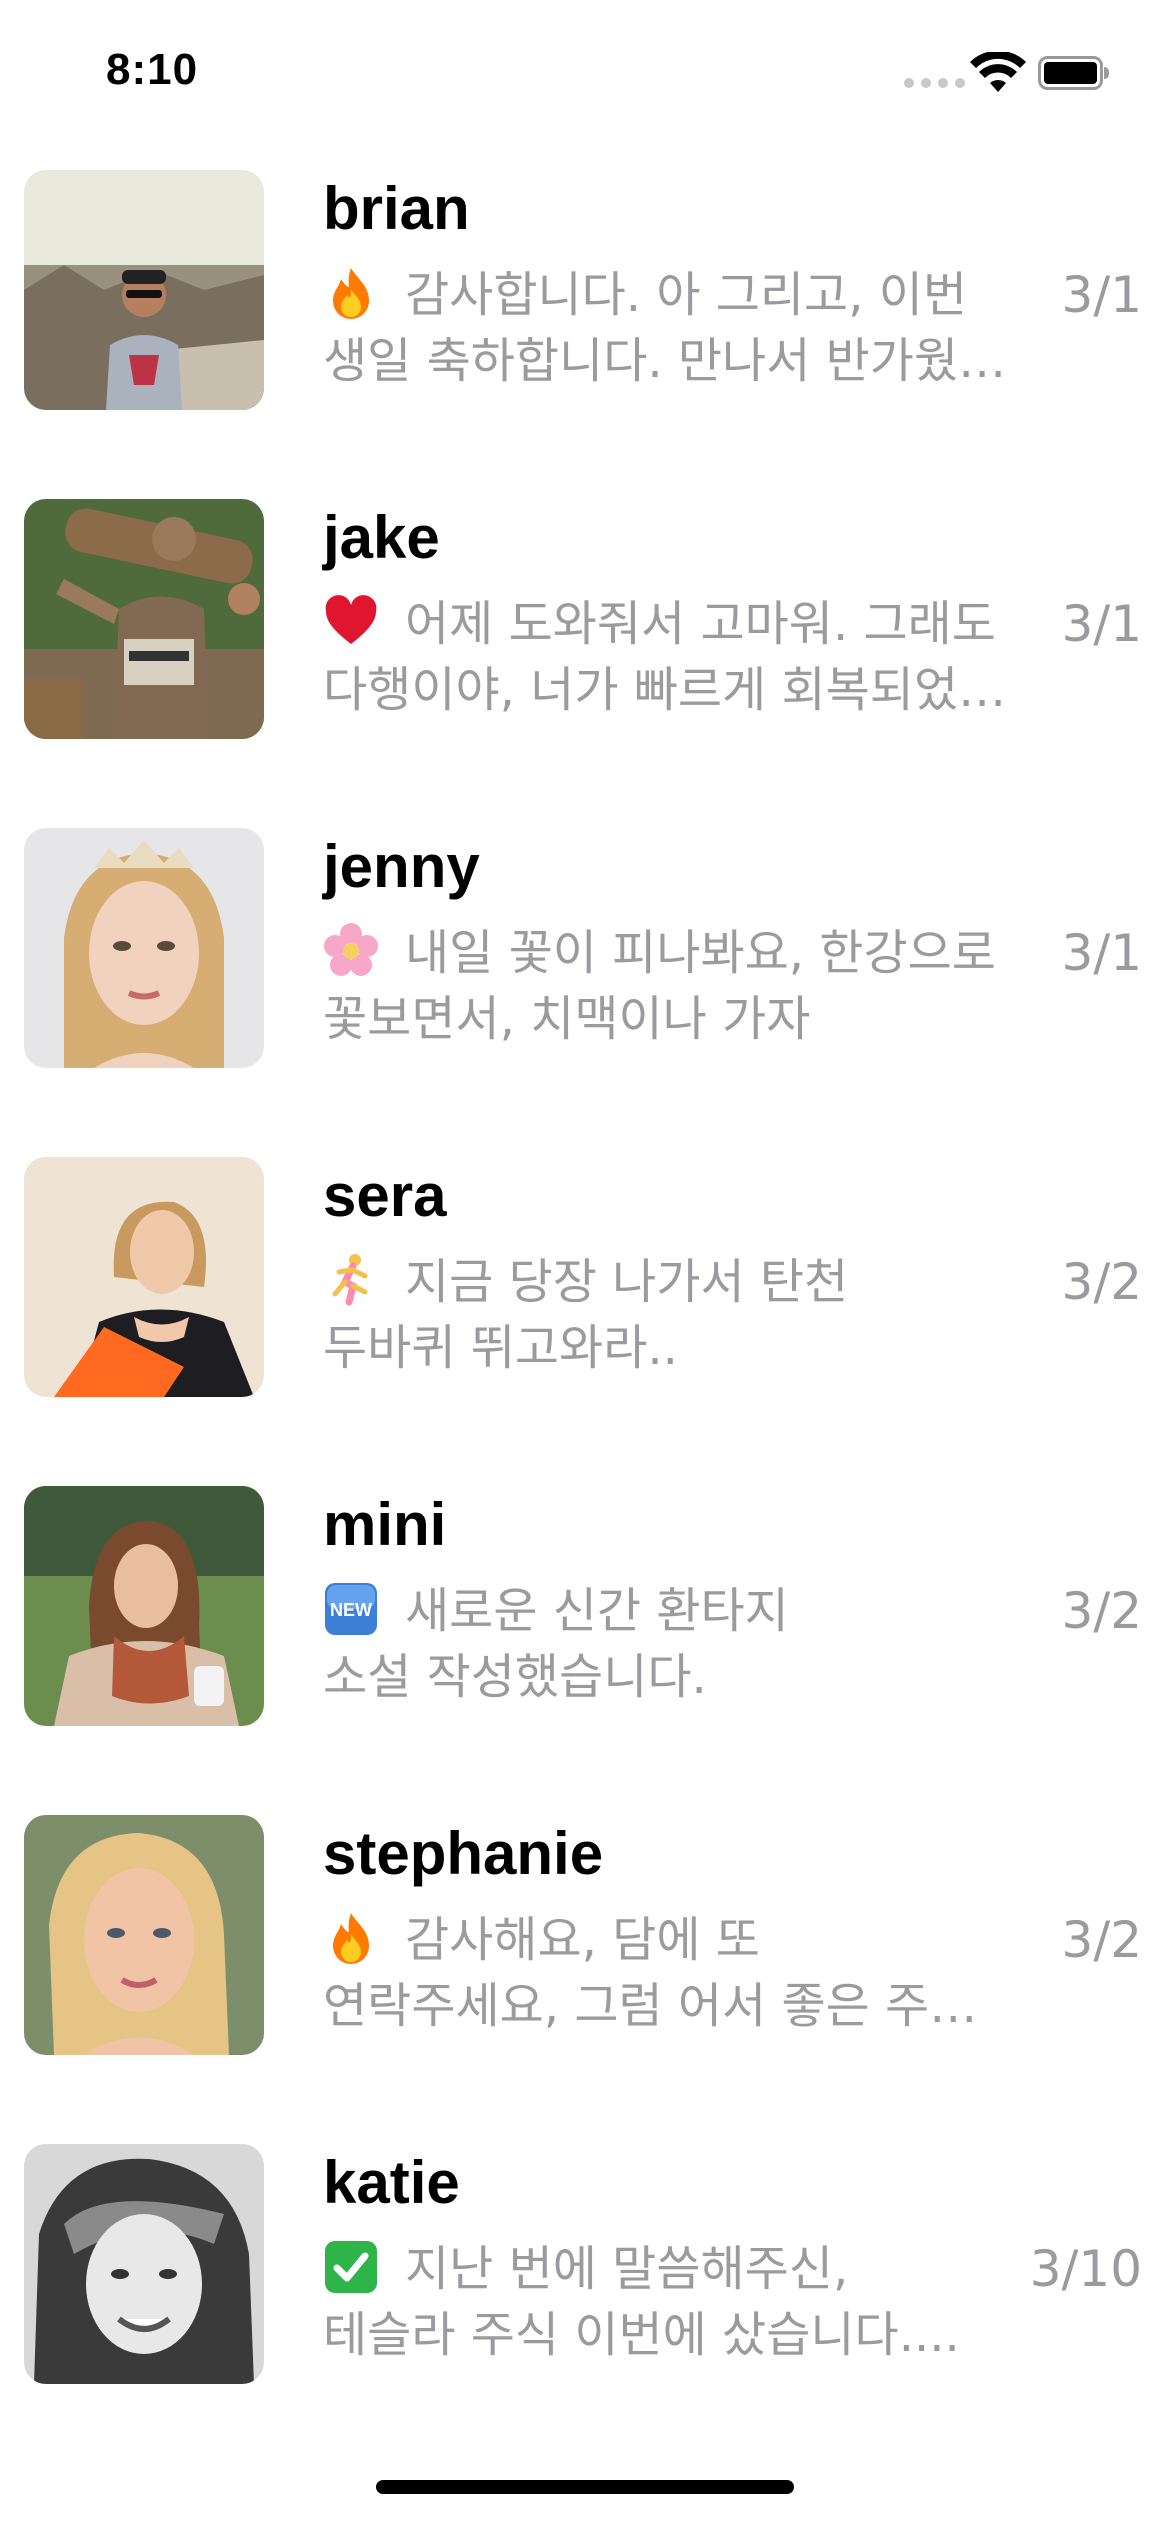  Describe the element at coordinates (500, 1348) in the screenshot. I see `message-text-line2: 두바퀴 뛰고와라..` at that location.